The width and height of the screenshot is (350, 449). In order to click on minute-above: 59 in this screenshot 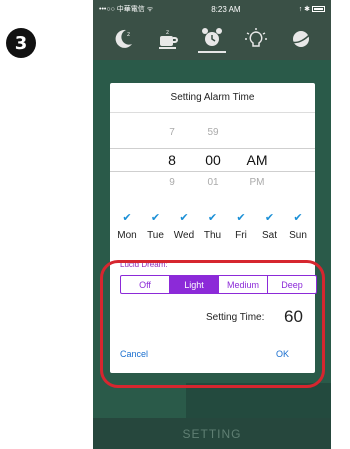, I will do `click(213, 132)`.